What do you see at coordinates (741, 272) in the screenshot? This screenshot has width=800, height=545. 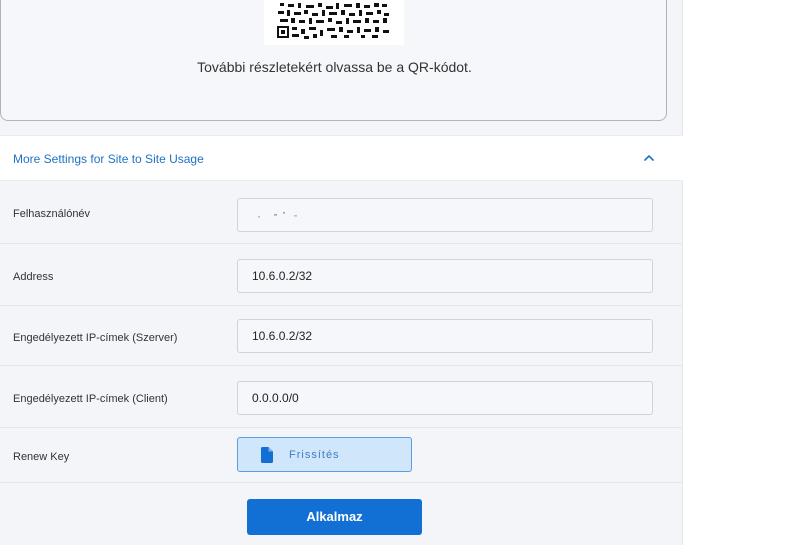 I see `right-background` at bounding box center [741, 272].